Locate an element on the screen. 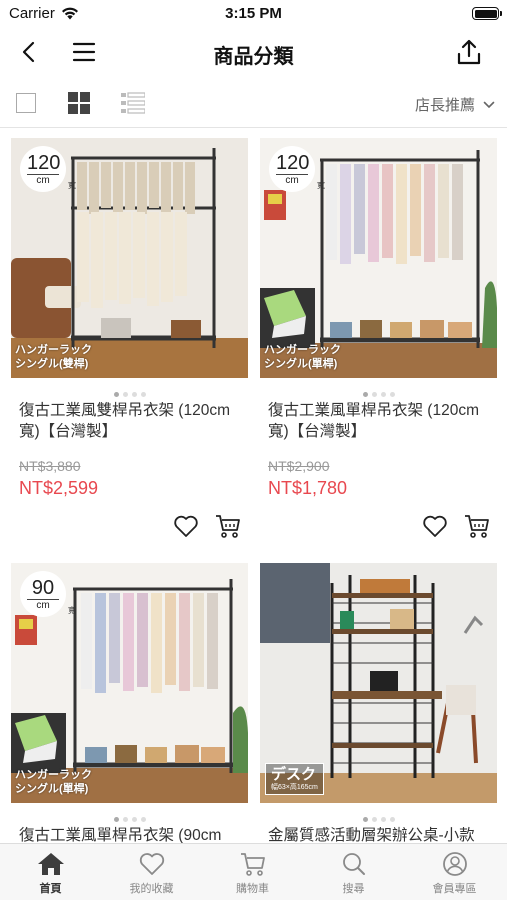 The height and width of the screenshot is (900, 507). share-icon is located at coordinates (469, 52).